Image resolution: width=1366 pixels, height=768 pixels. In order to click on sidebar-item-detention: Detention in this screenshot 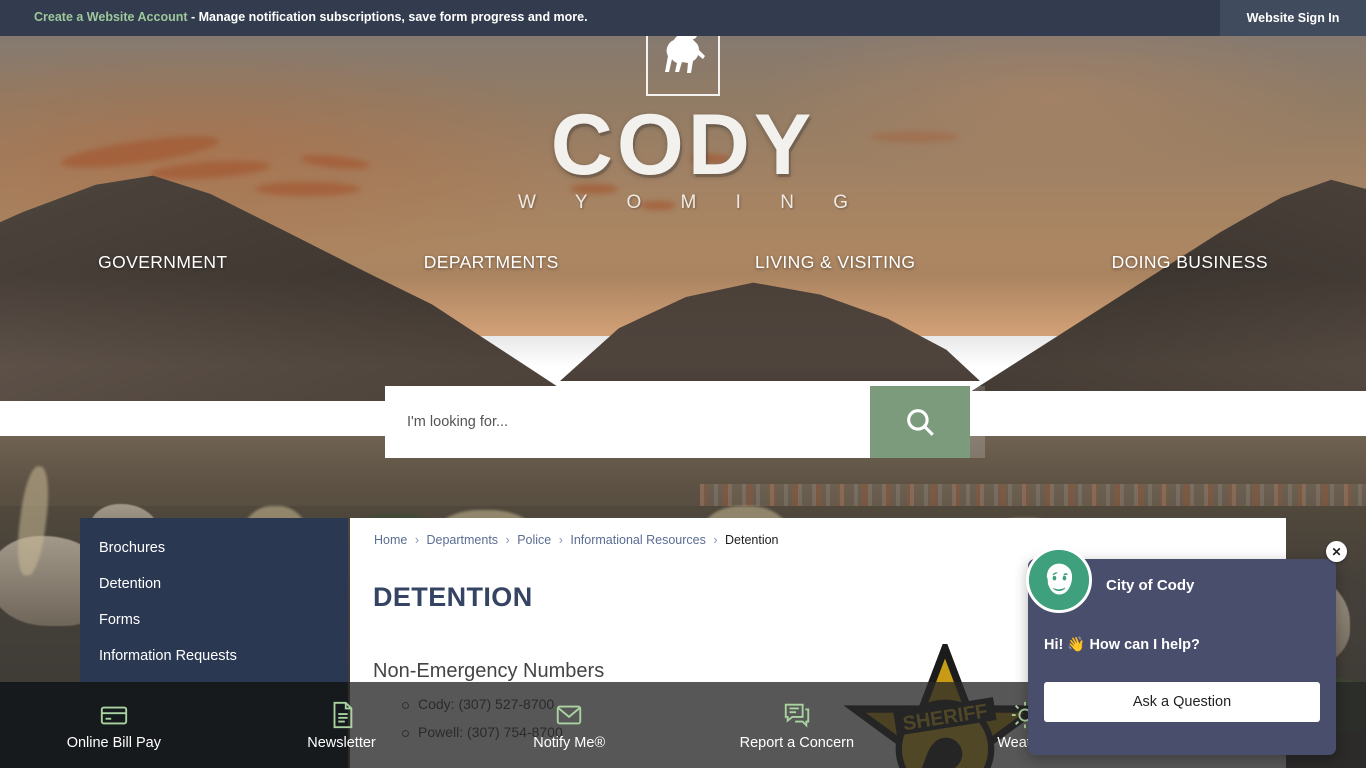, I will do `click(214, 584)`.